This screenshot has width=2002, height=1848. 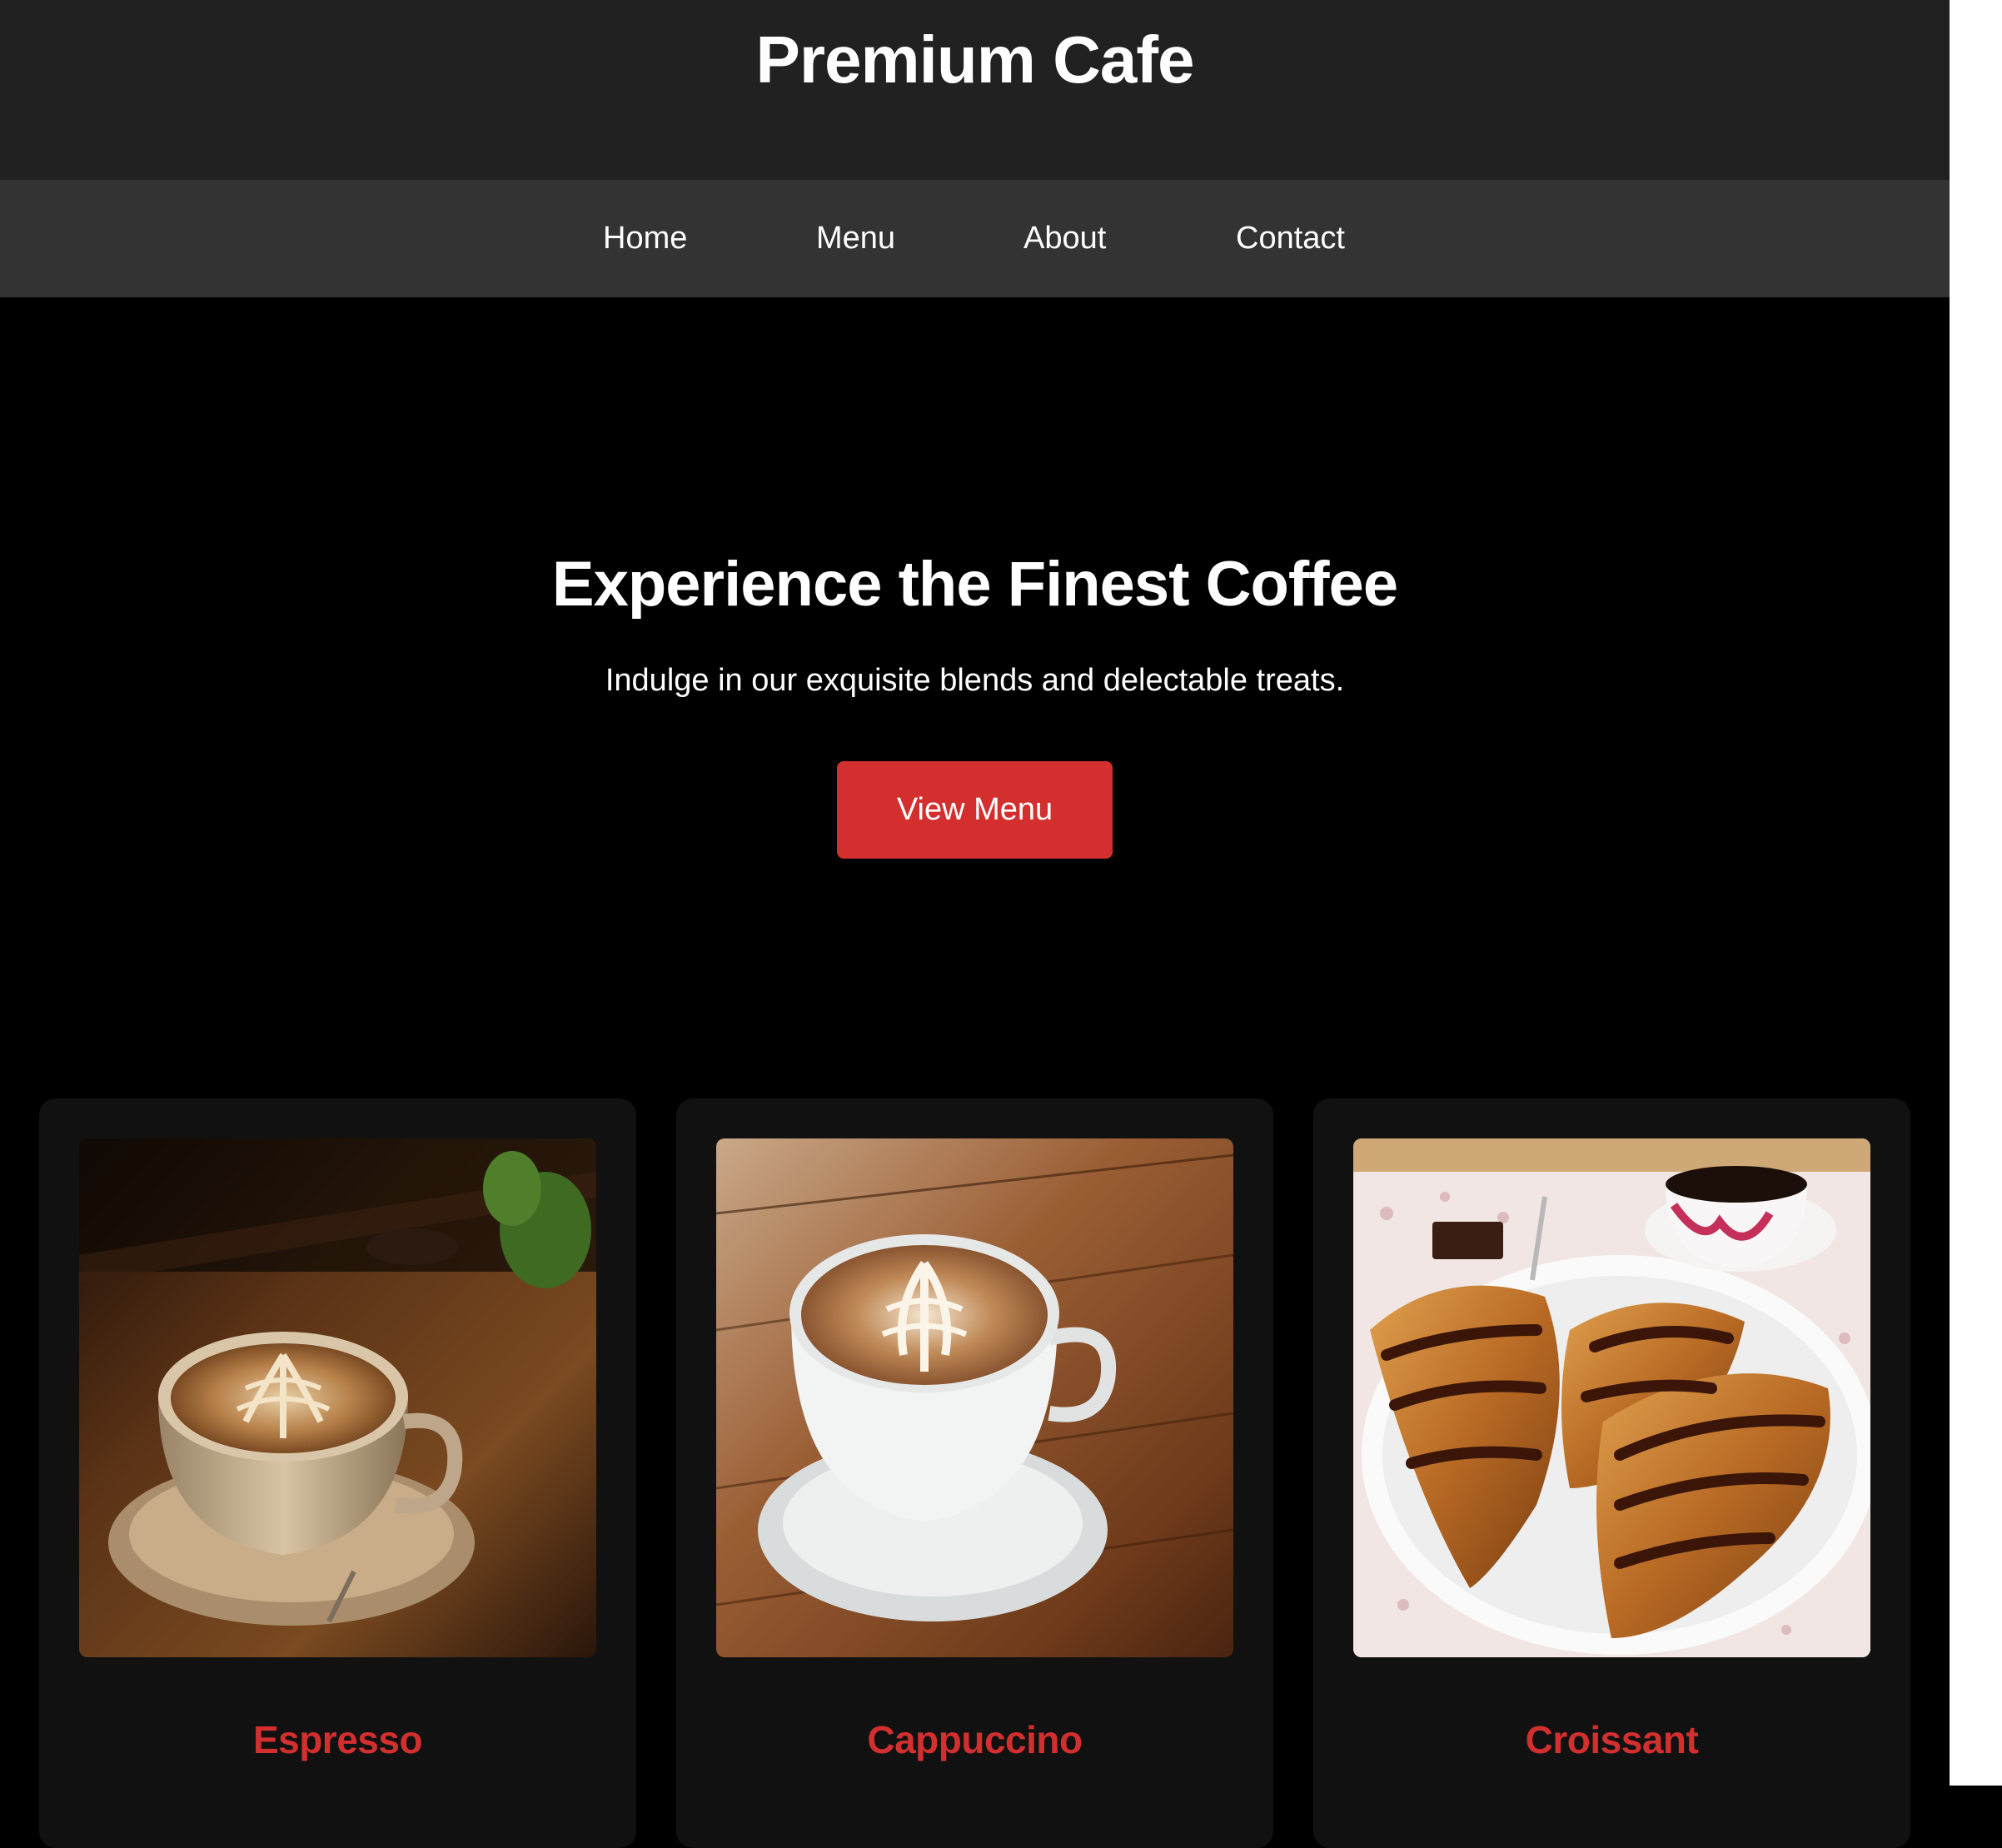 I want to click on croissant-image, so click(x=1611, y=1397).